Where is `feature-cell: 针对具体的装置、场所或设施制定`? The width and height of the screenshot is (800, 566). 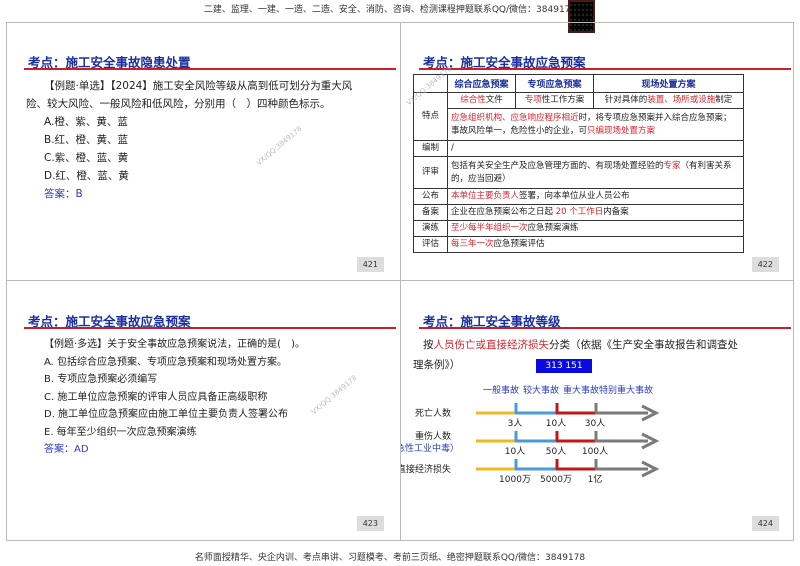 feature-cell: 针对具体的装置、场所或设施制定 is located at coordinates (668, 100).